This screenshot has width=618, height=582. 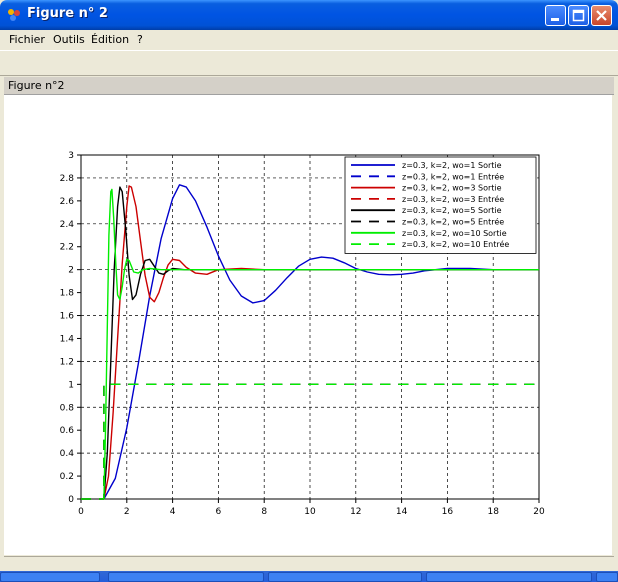 What do you see at coordinates (452, 165) in the screenshot?
I see `legend-entry: z=0.3, k=2, wo=1 Sortie` at bounding box center [452, 165].